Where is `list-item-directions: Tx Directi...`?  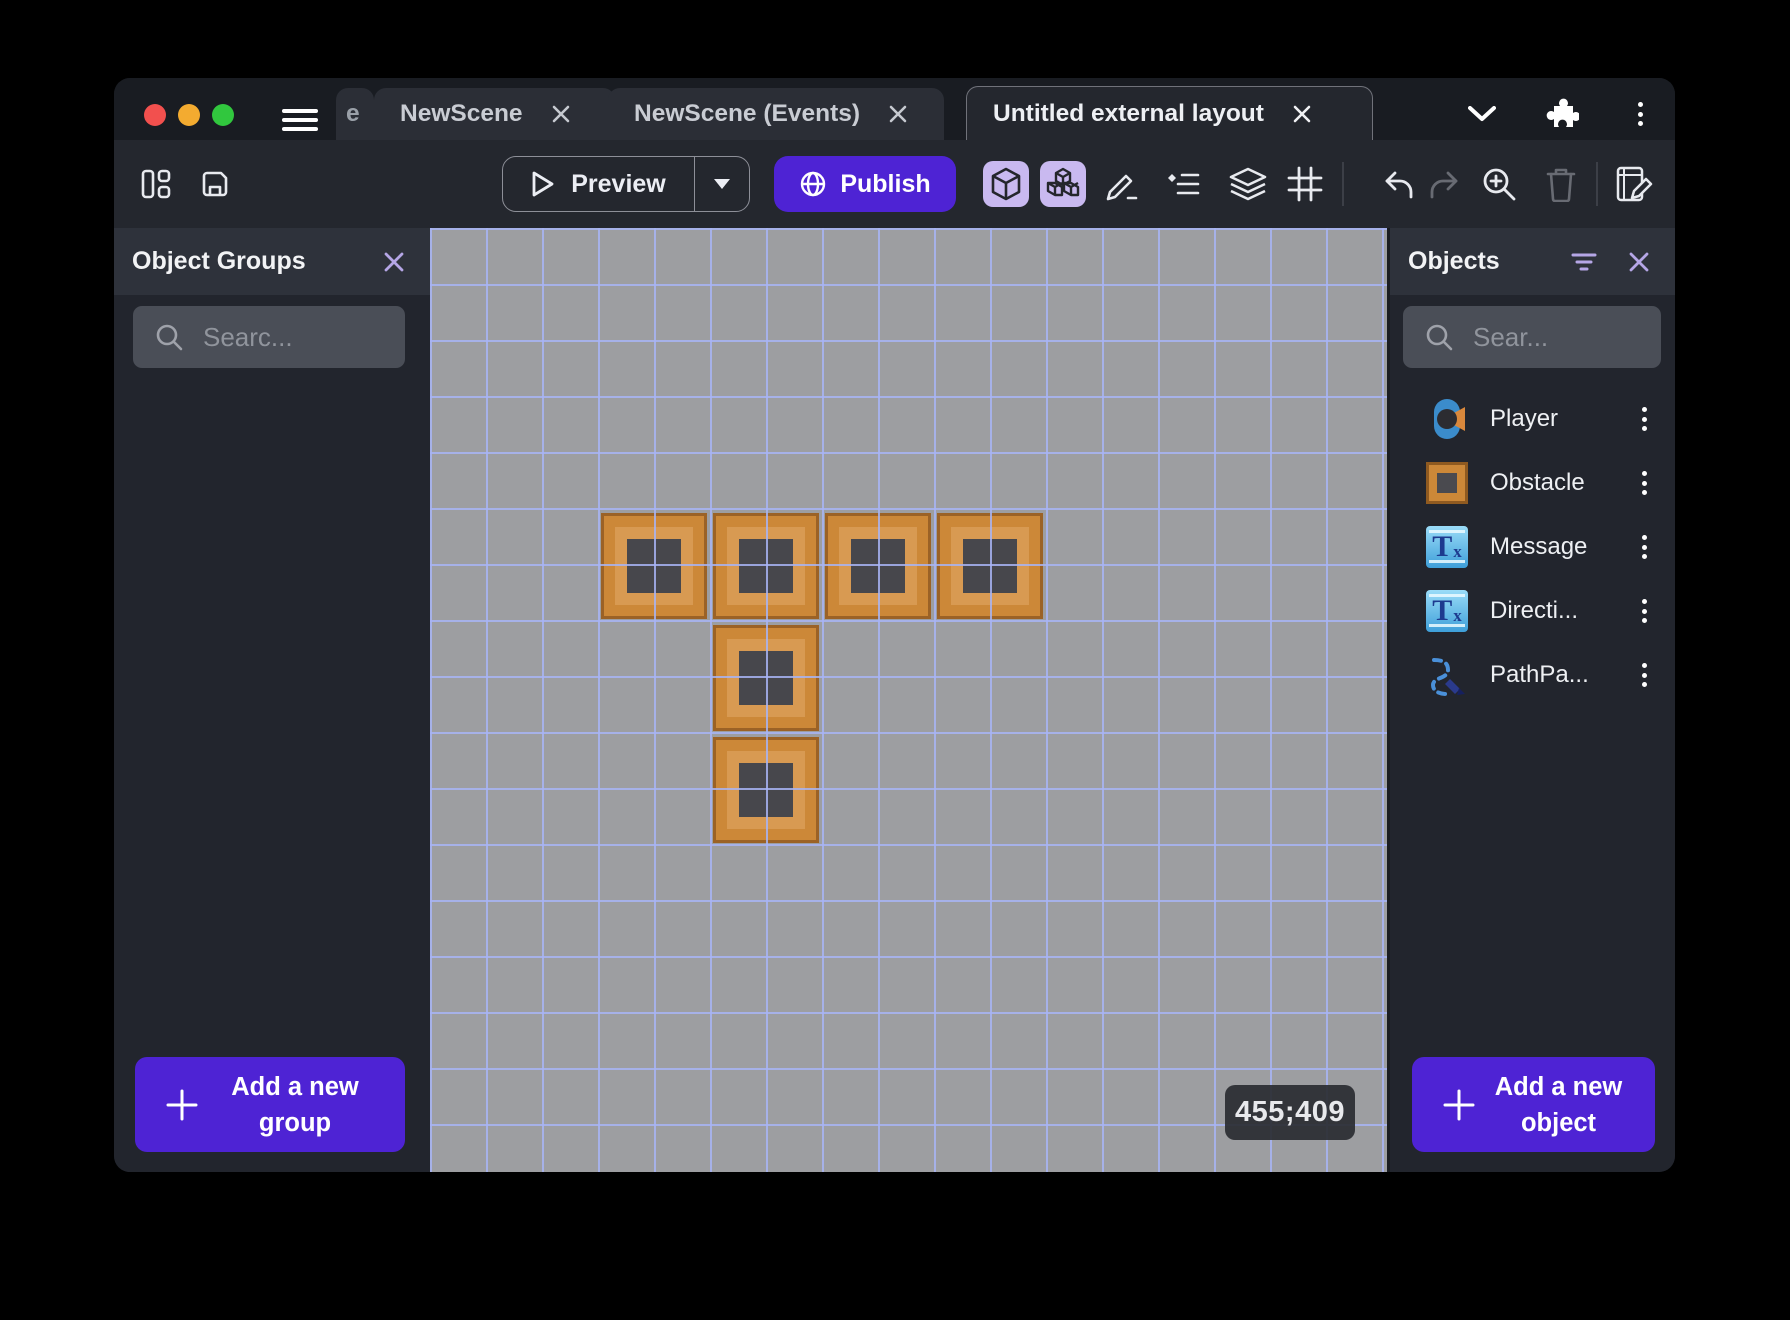 list-item-directions: Tx Directi... is located at coordinates (1532, 611).